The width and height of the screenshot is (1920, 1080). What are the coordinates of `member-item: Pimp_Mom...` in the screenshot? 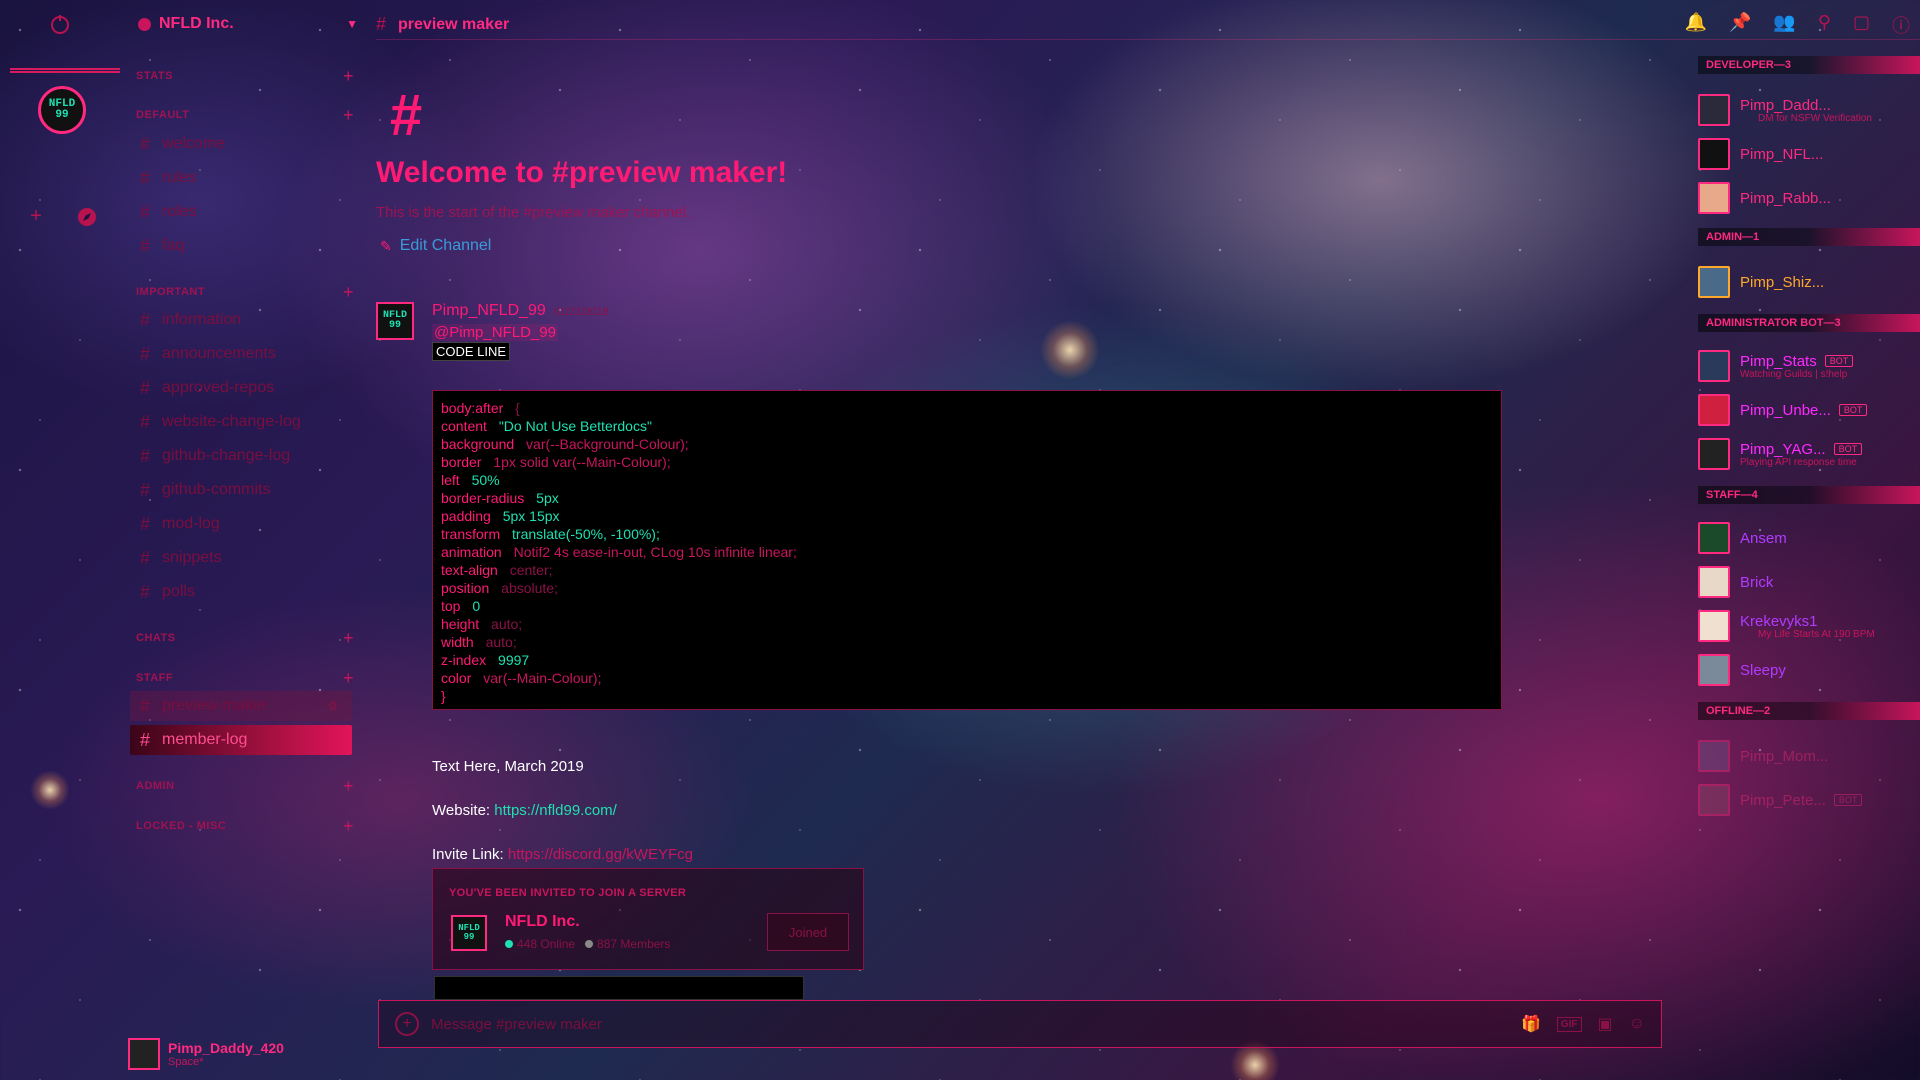 It's located at (1809, 756).